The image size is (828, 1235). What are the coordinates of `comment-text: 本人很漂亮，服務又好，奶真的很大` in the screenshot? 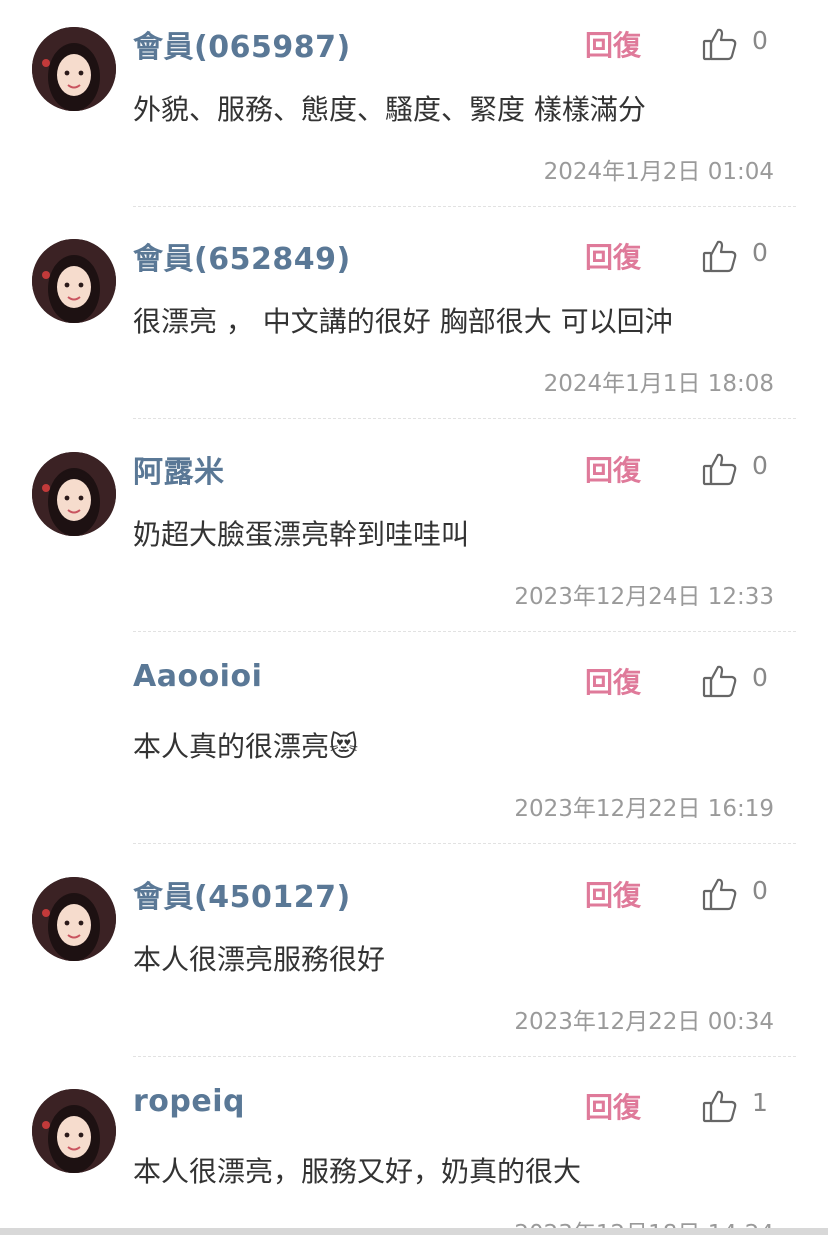 It's located at (357, 1171).